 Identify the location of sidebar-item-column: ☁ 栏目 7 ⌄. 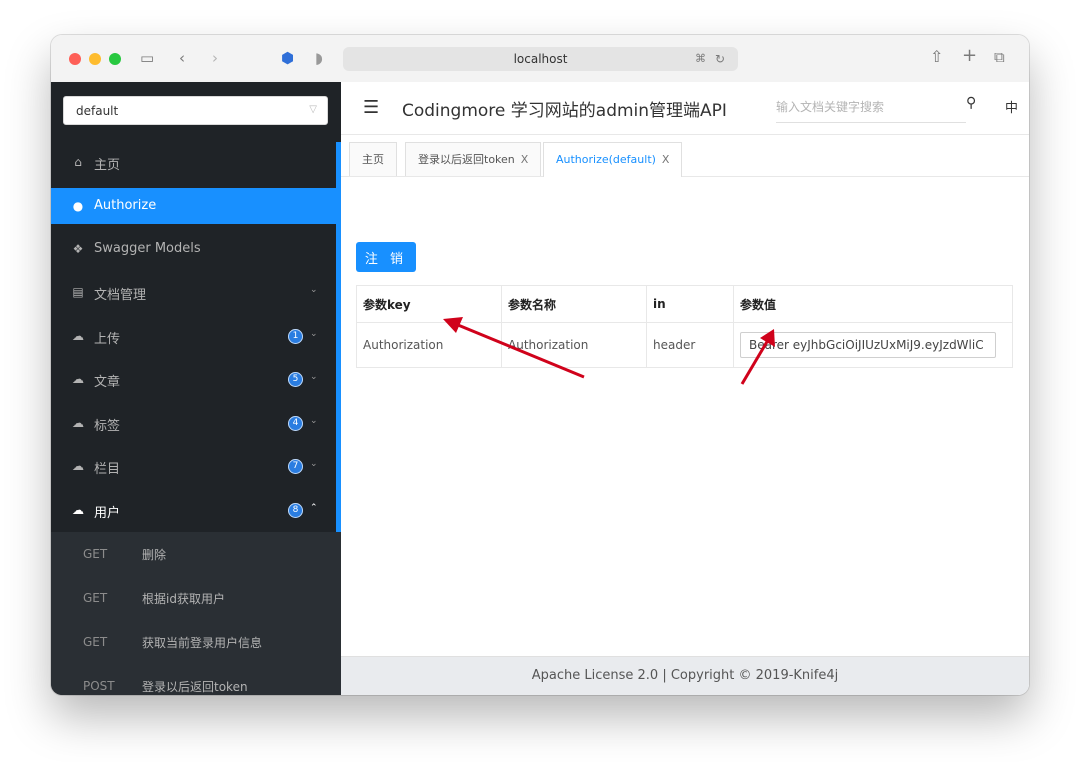
(193, 466).